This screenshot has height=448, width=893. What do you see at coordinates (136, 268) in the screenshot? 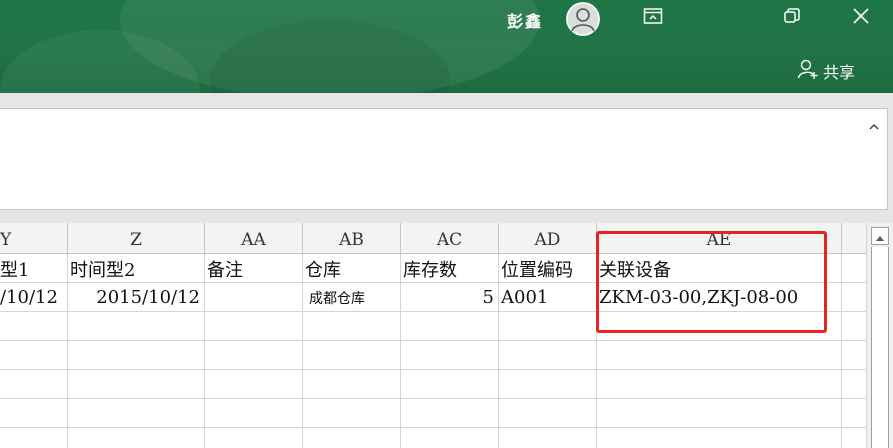
I see `cell-z-header: 时间型2` at bounding box center [136, 268].